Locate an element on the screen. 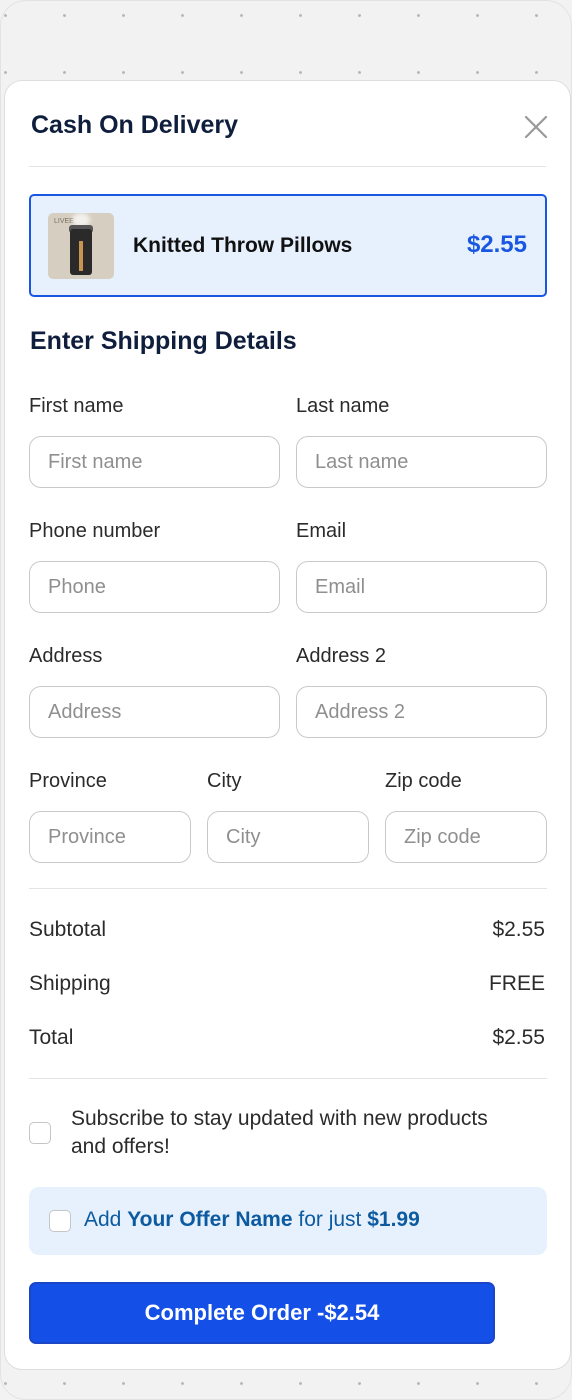 The height and width of the screenshot is (1400, 572). phone-input is located at coordinates (154, 587).